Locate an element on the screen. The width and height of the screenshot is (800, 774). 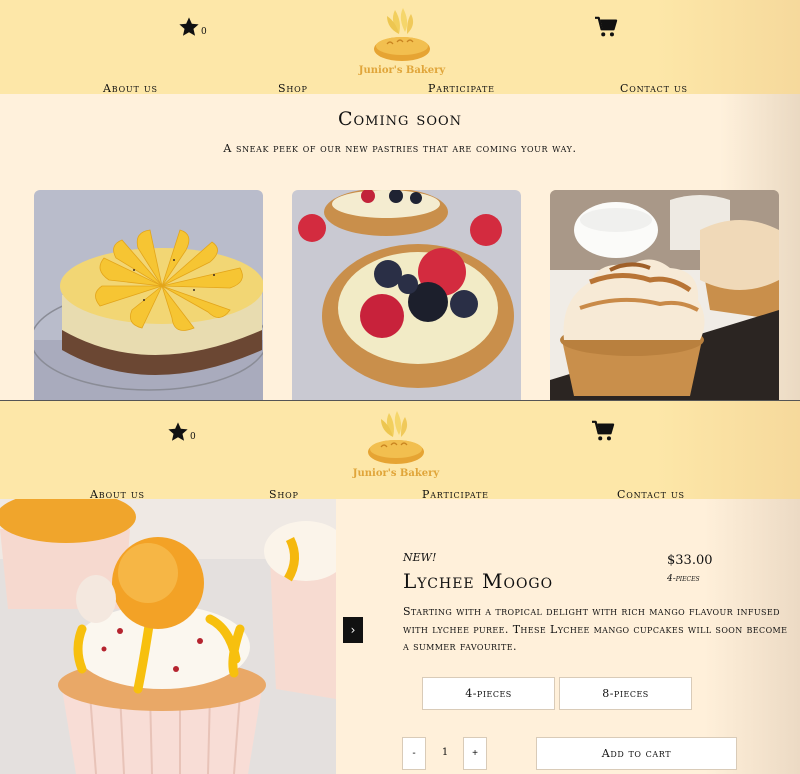
lychee-cupcake-image is located at coordinates (168, 636).